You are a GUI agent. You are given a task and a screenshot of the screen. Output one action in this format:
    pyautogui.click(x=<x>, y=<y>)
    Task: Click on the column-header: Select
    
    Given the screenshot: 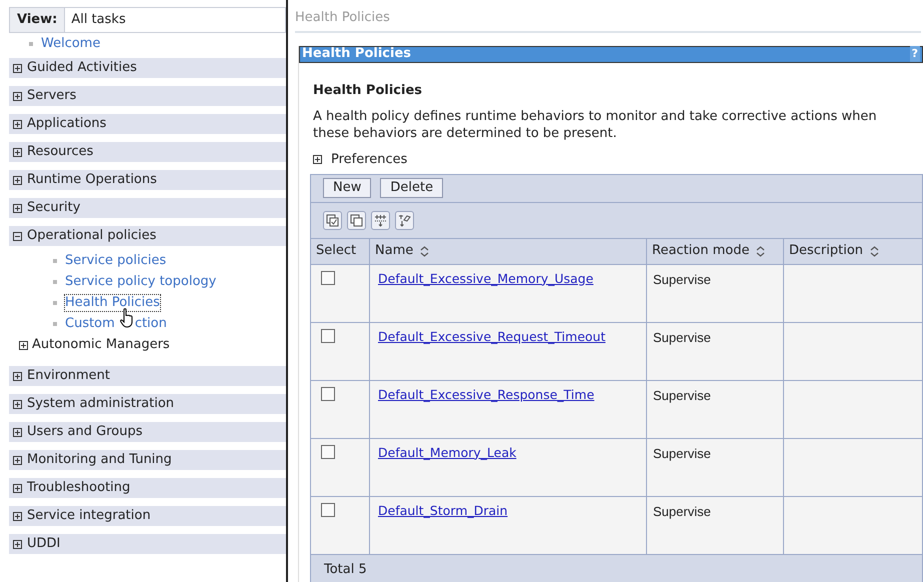 What is the action you would take?
    pyautogui.click(x=340, y=251)
    